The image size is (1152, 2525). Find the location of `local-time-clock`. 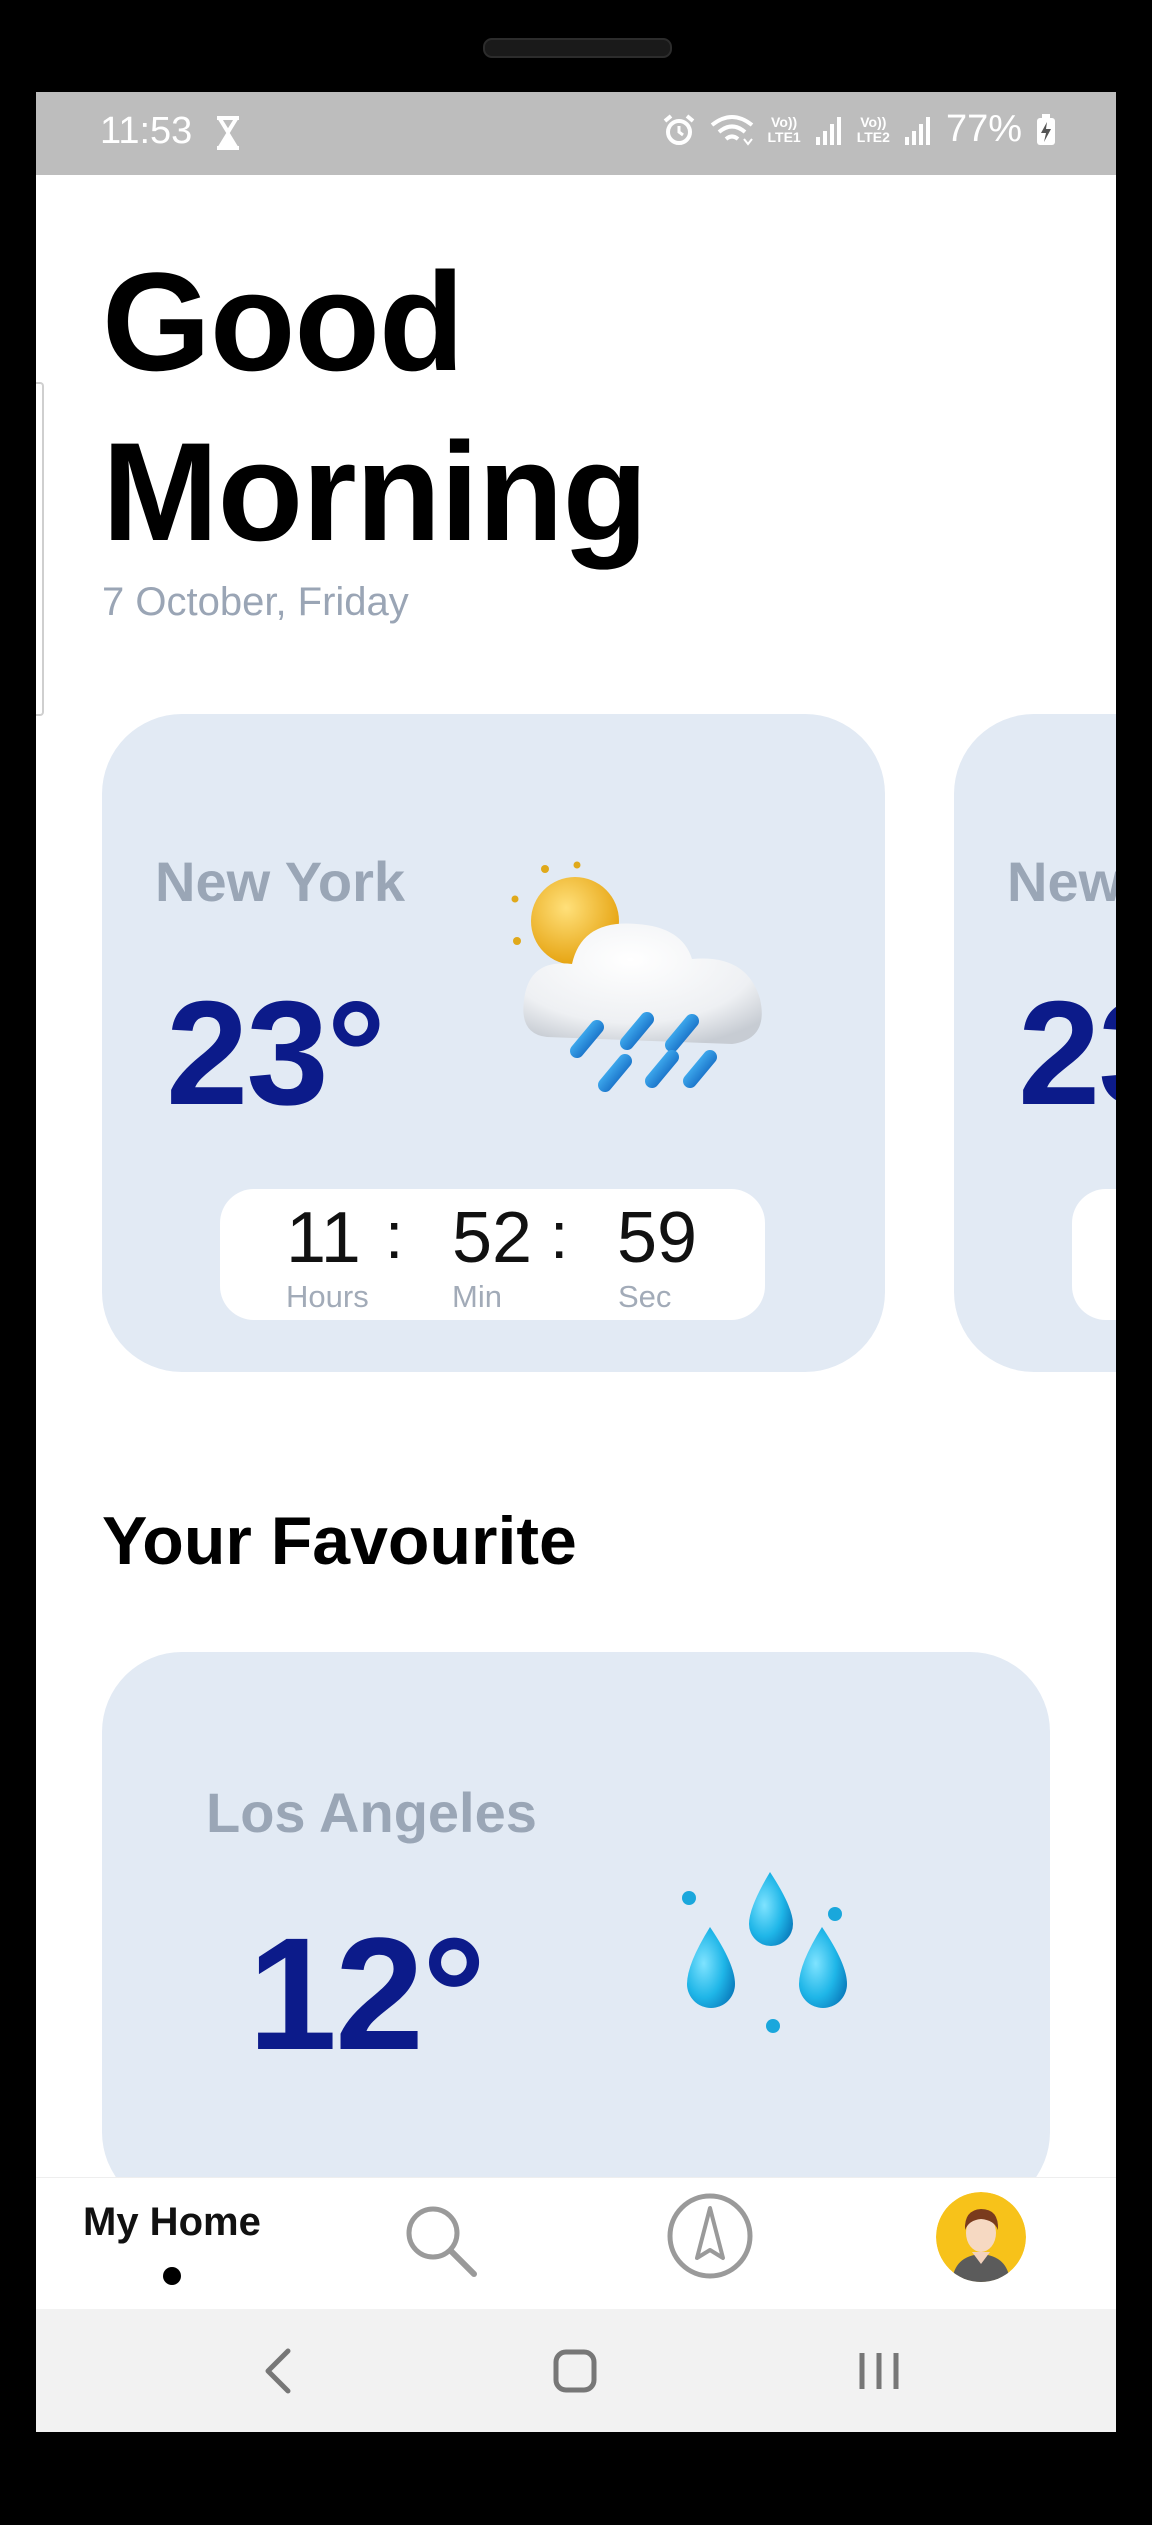

local-time-clock is located at coordinates (1094, 1254).